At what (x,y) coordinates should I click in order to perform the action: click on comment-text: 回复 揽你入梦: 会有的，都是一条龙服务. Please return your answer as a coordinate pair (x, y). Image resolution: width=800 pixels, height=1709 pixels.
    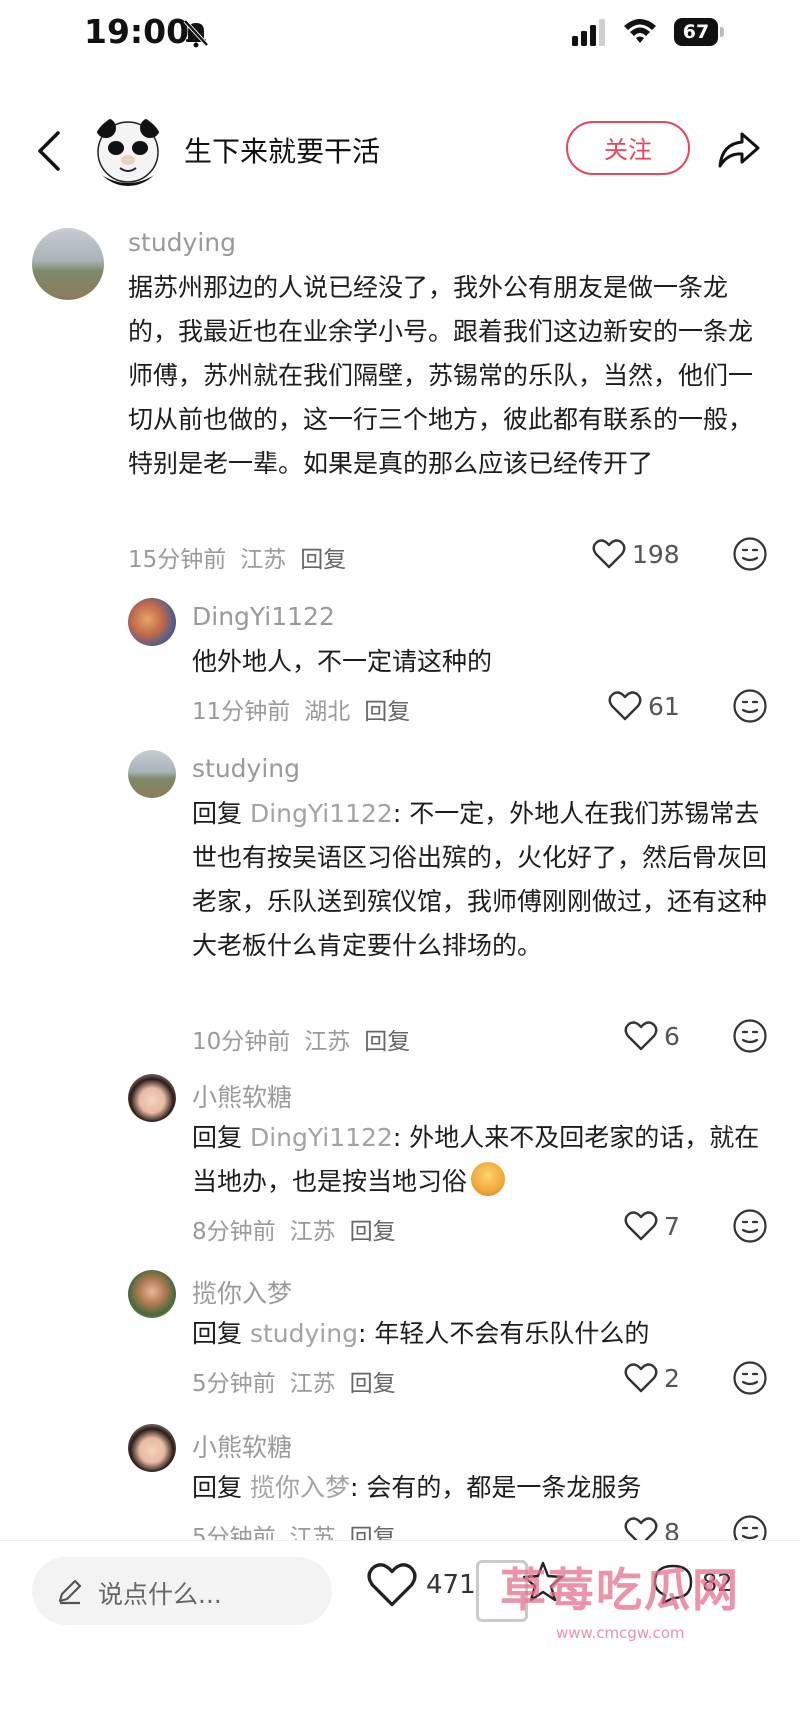
    Looking at the image, I should click on (482, 1488).